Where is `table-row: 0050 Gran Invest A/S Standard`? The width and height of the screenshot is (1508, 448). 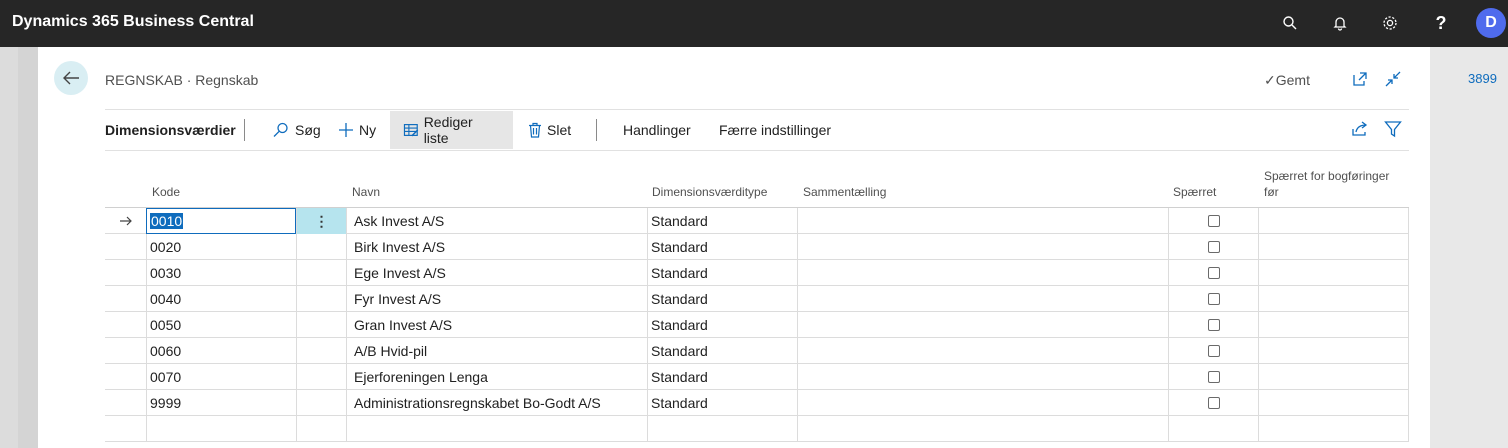 table-row: 0050 Gran Invest A/S Standard is located at coordinates (757, 325).